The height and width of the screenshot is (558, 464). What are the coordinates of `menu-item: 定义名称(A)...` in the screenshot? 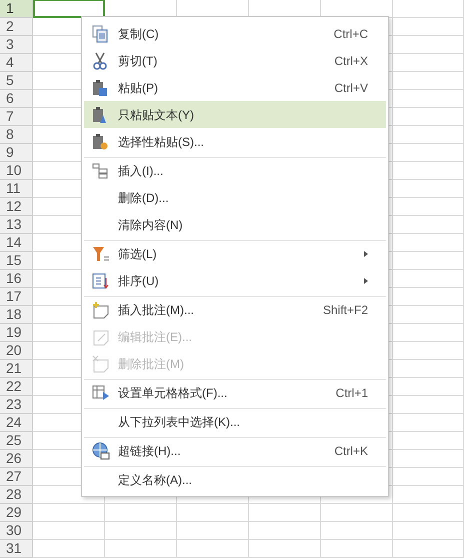 It's located at (235, 479).